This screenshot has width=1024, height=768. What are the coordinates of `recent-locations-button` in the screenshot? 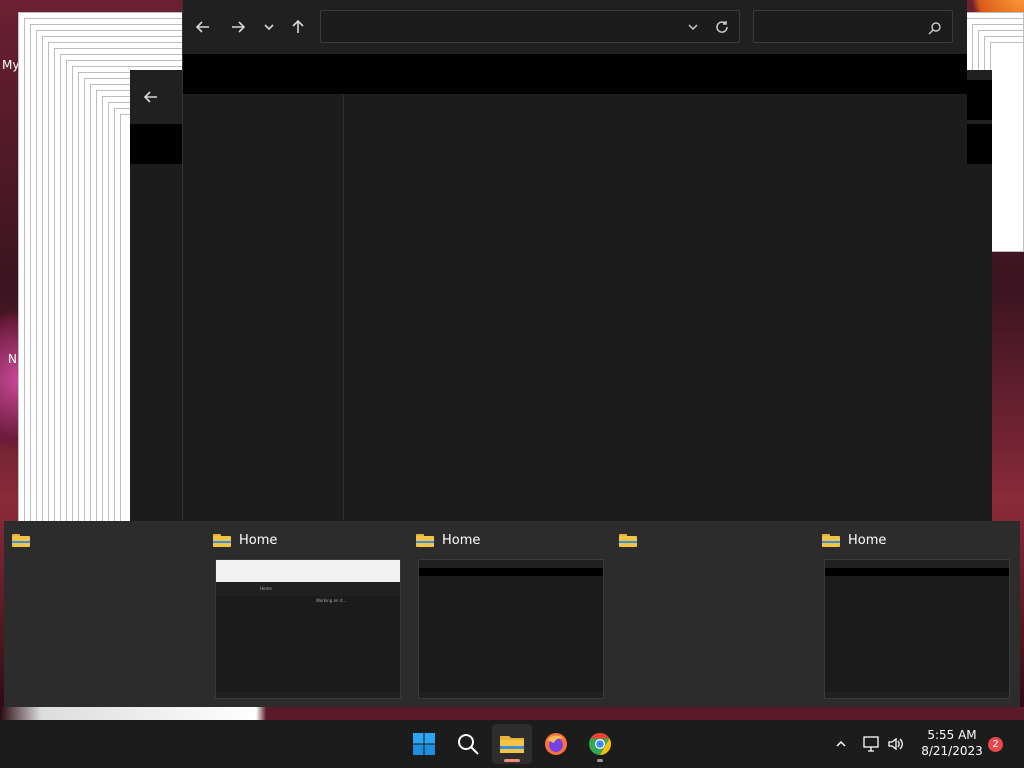 It's located at (269, 27).